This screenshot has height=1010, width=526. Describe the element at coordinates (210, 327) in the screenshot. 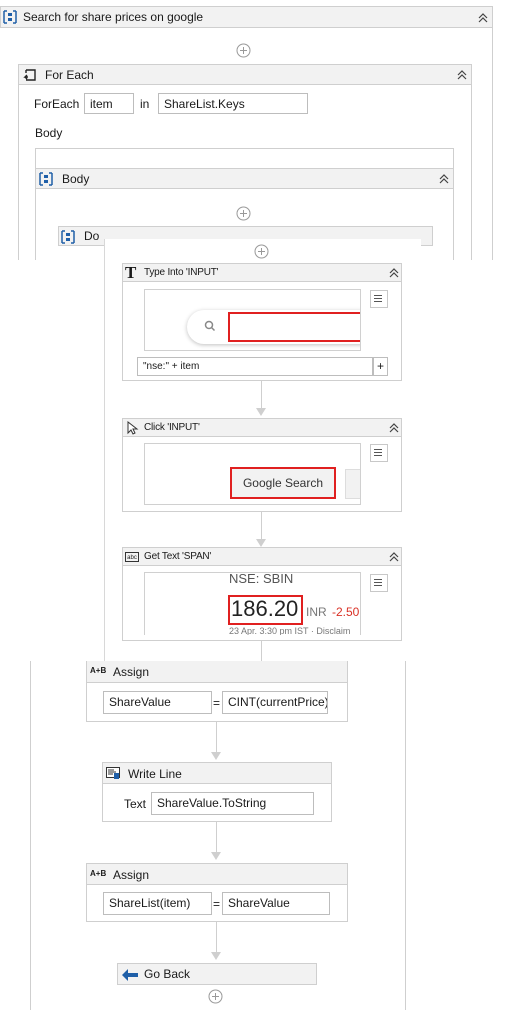

I see `search-icon` at that location.